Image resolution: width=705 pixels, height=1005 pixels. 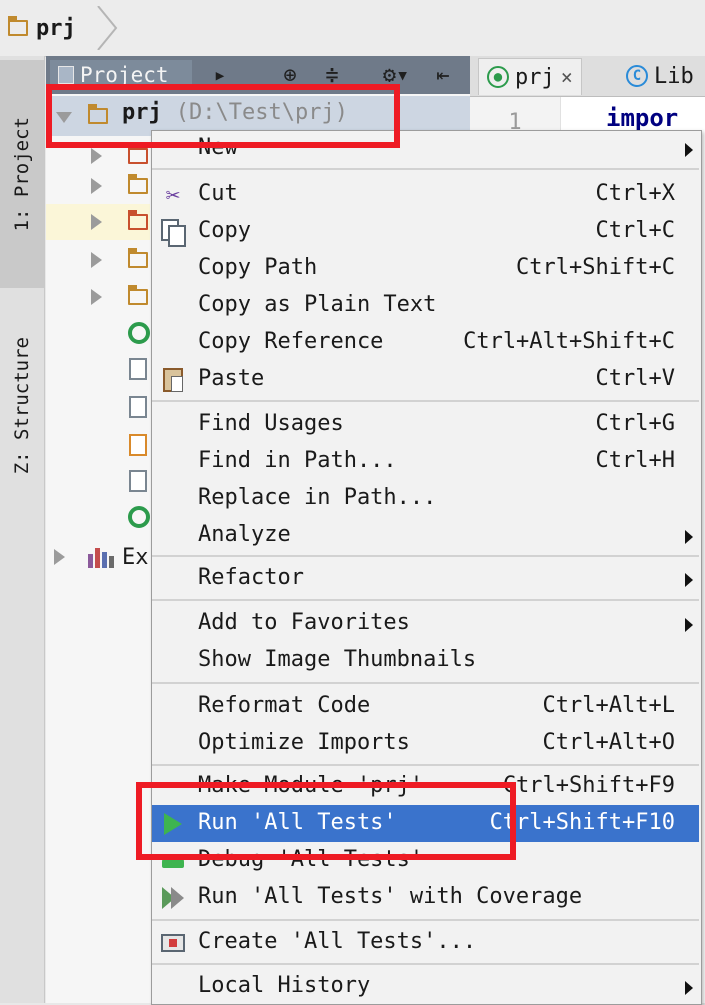 What do you see at coordinates (244, 534) in the screenshot?
I see `menu-item-label: Analyze` at bounding box center [244, 534].